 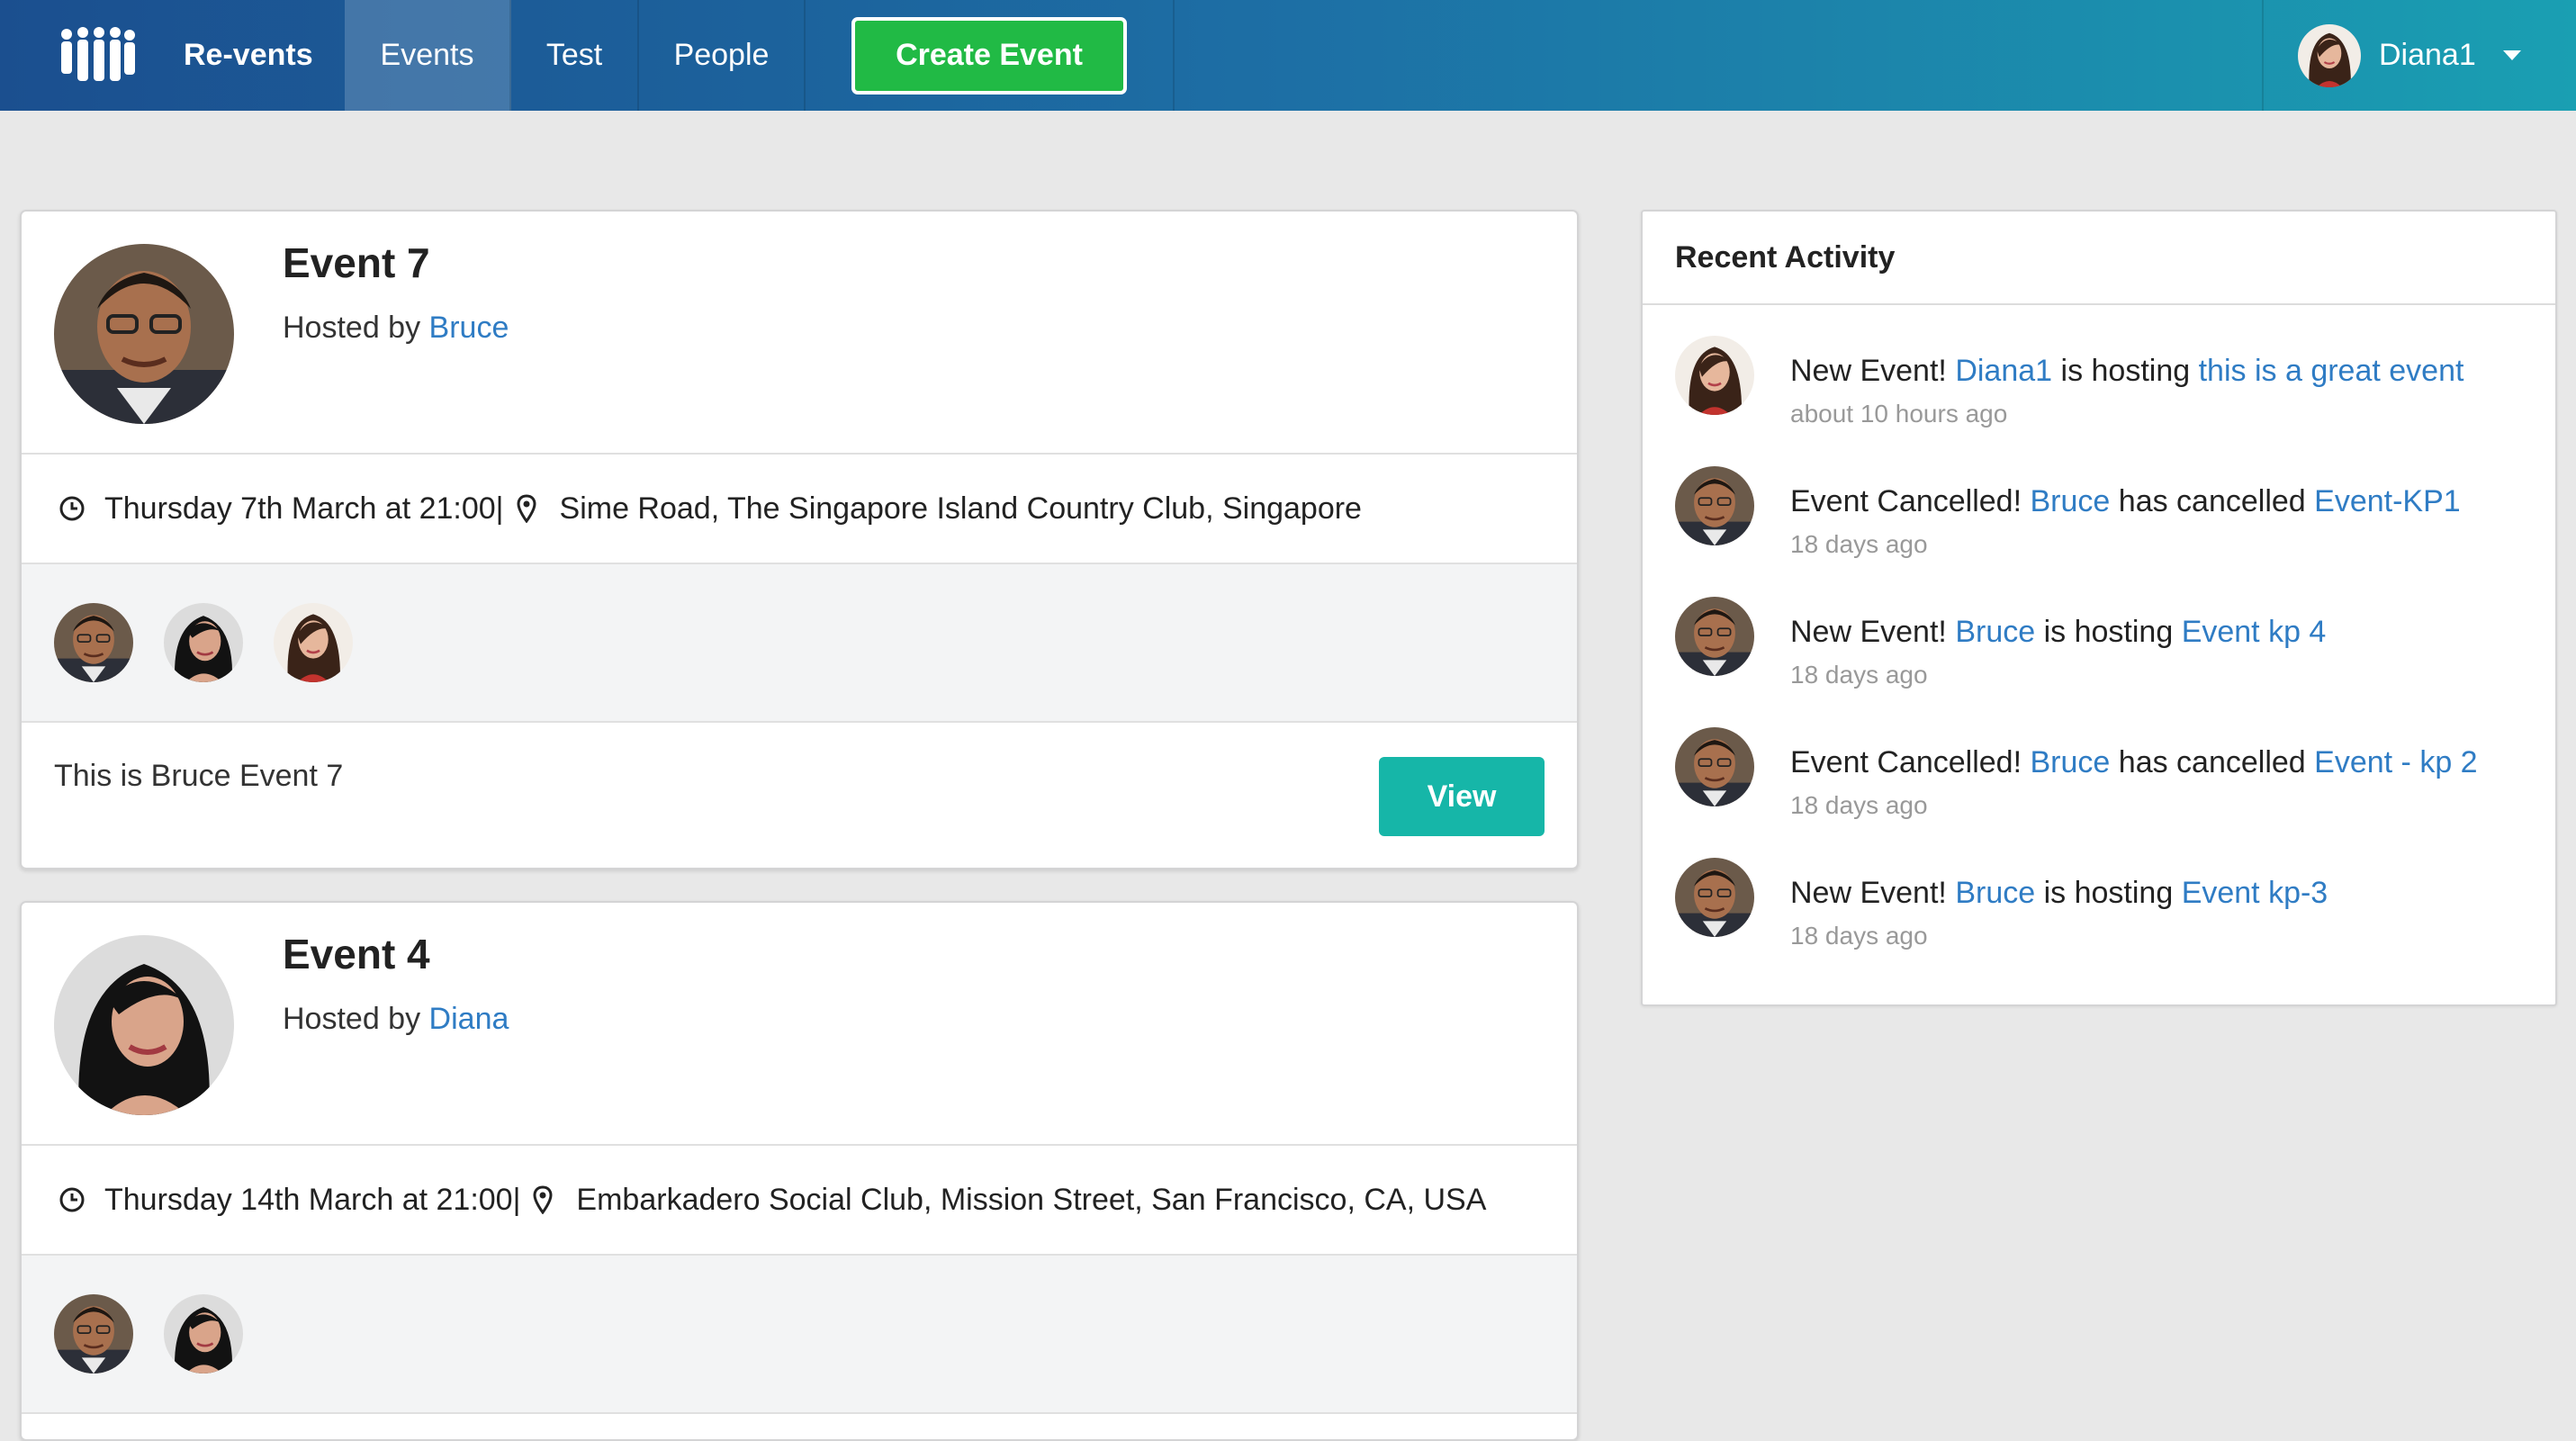 I want to click on user-menu: Diana1, so click(x=2420, y=55).